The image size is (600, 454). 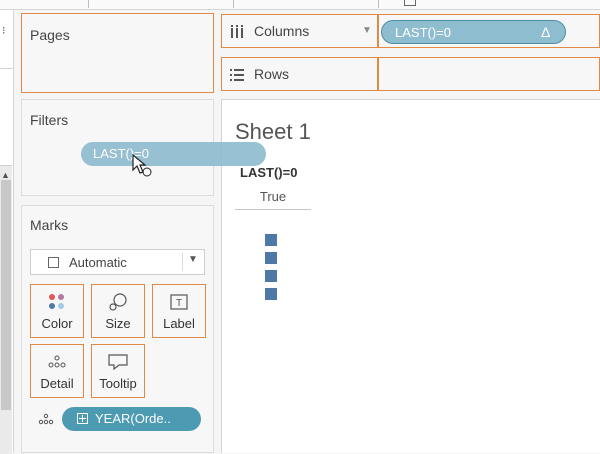 I want to click on rows-shelf, so click(x=489, y=74).